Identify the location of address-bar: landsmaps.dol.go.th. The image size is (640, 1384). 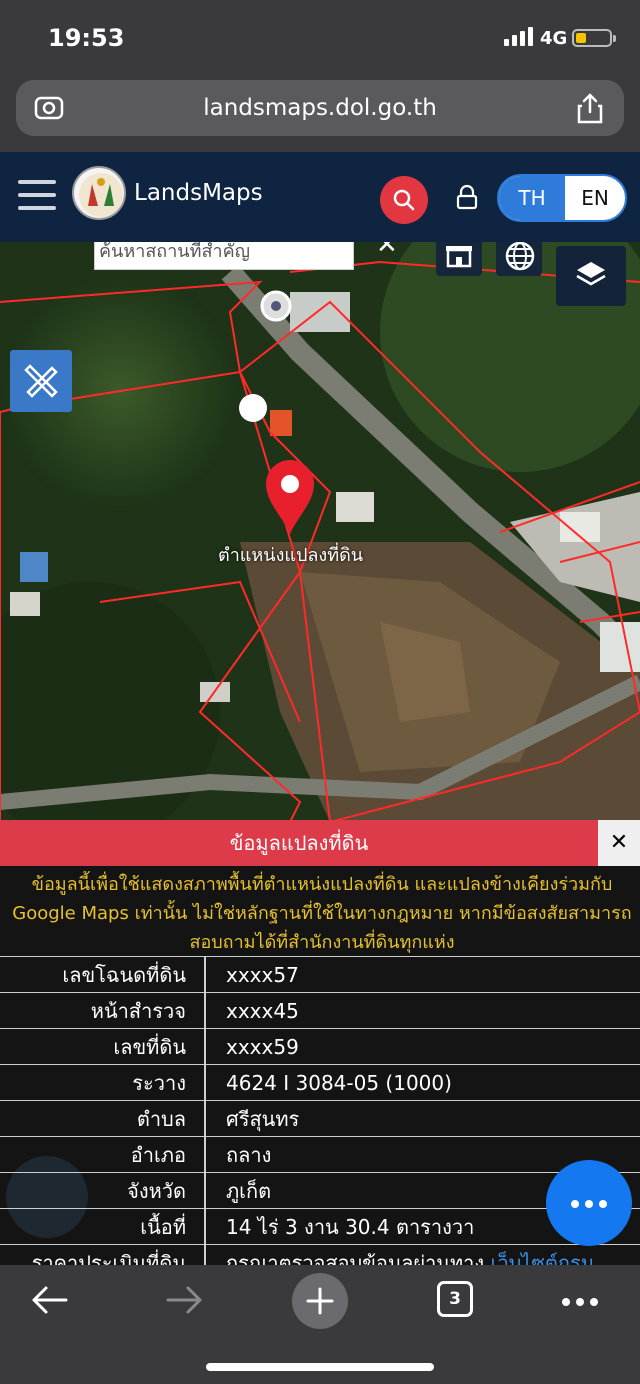
(320, 108).